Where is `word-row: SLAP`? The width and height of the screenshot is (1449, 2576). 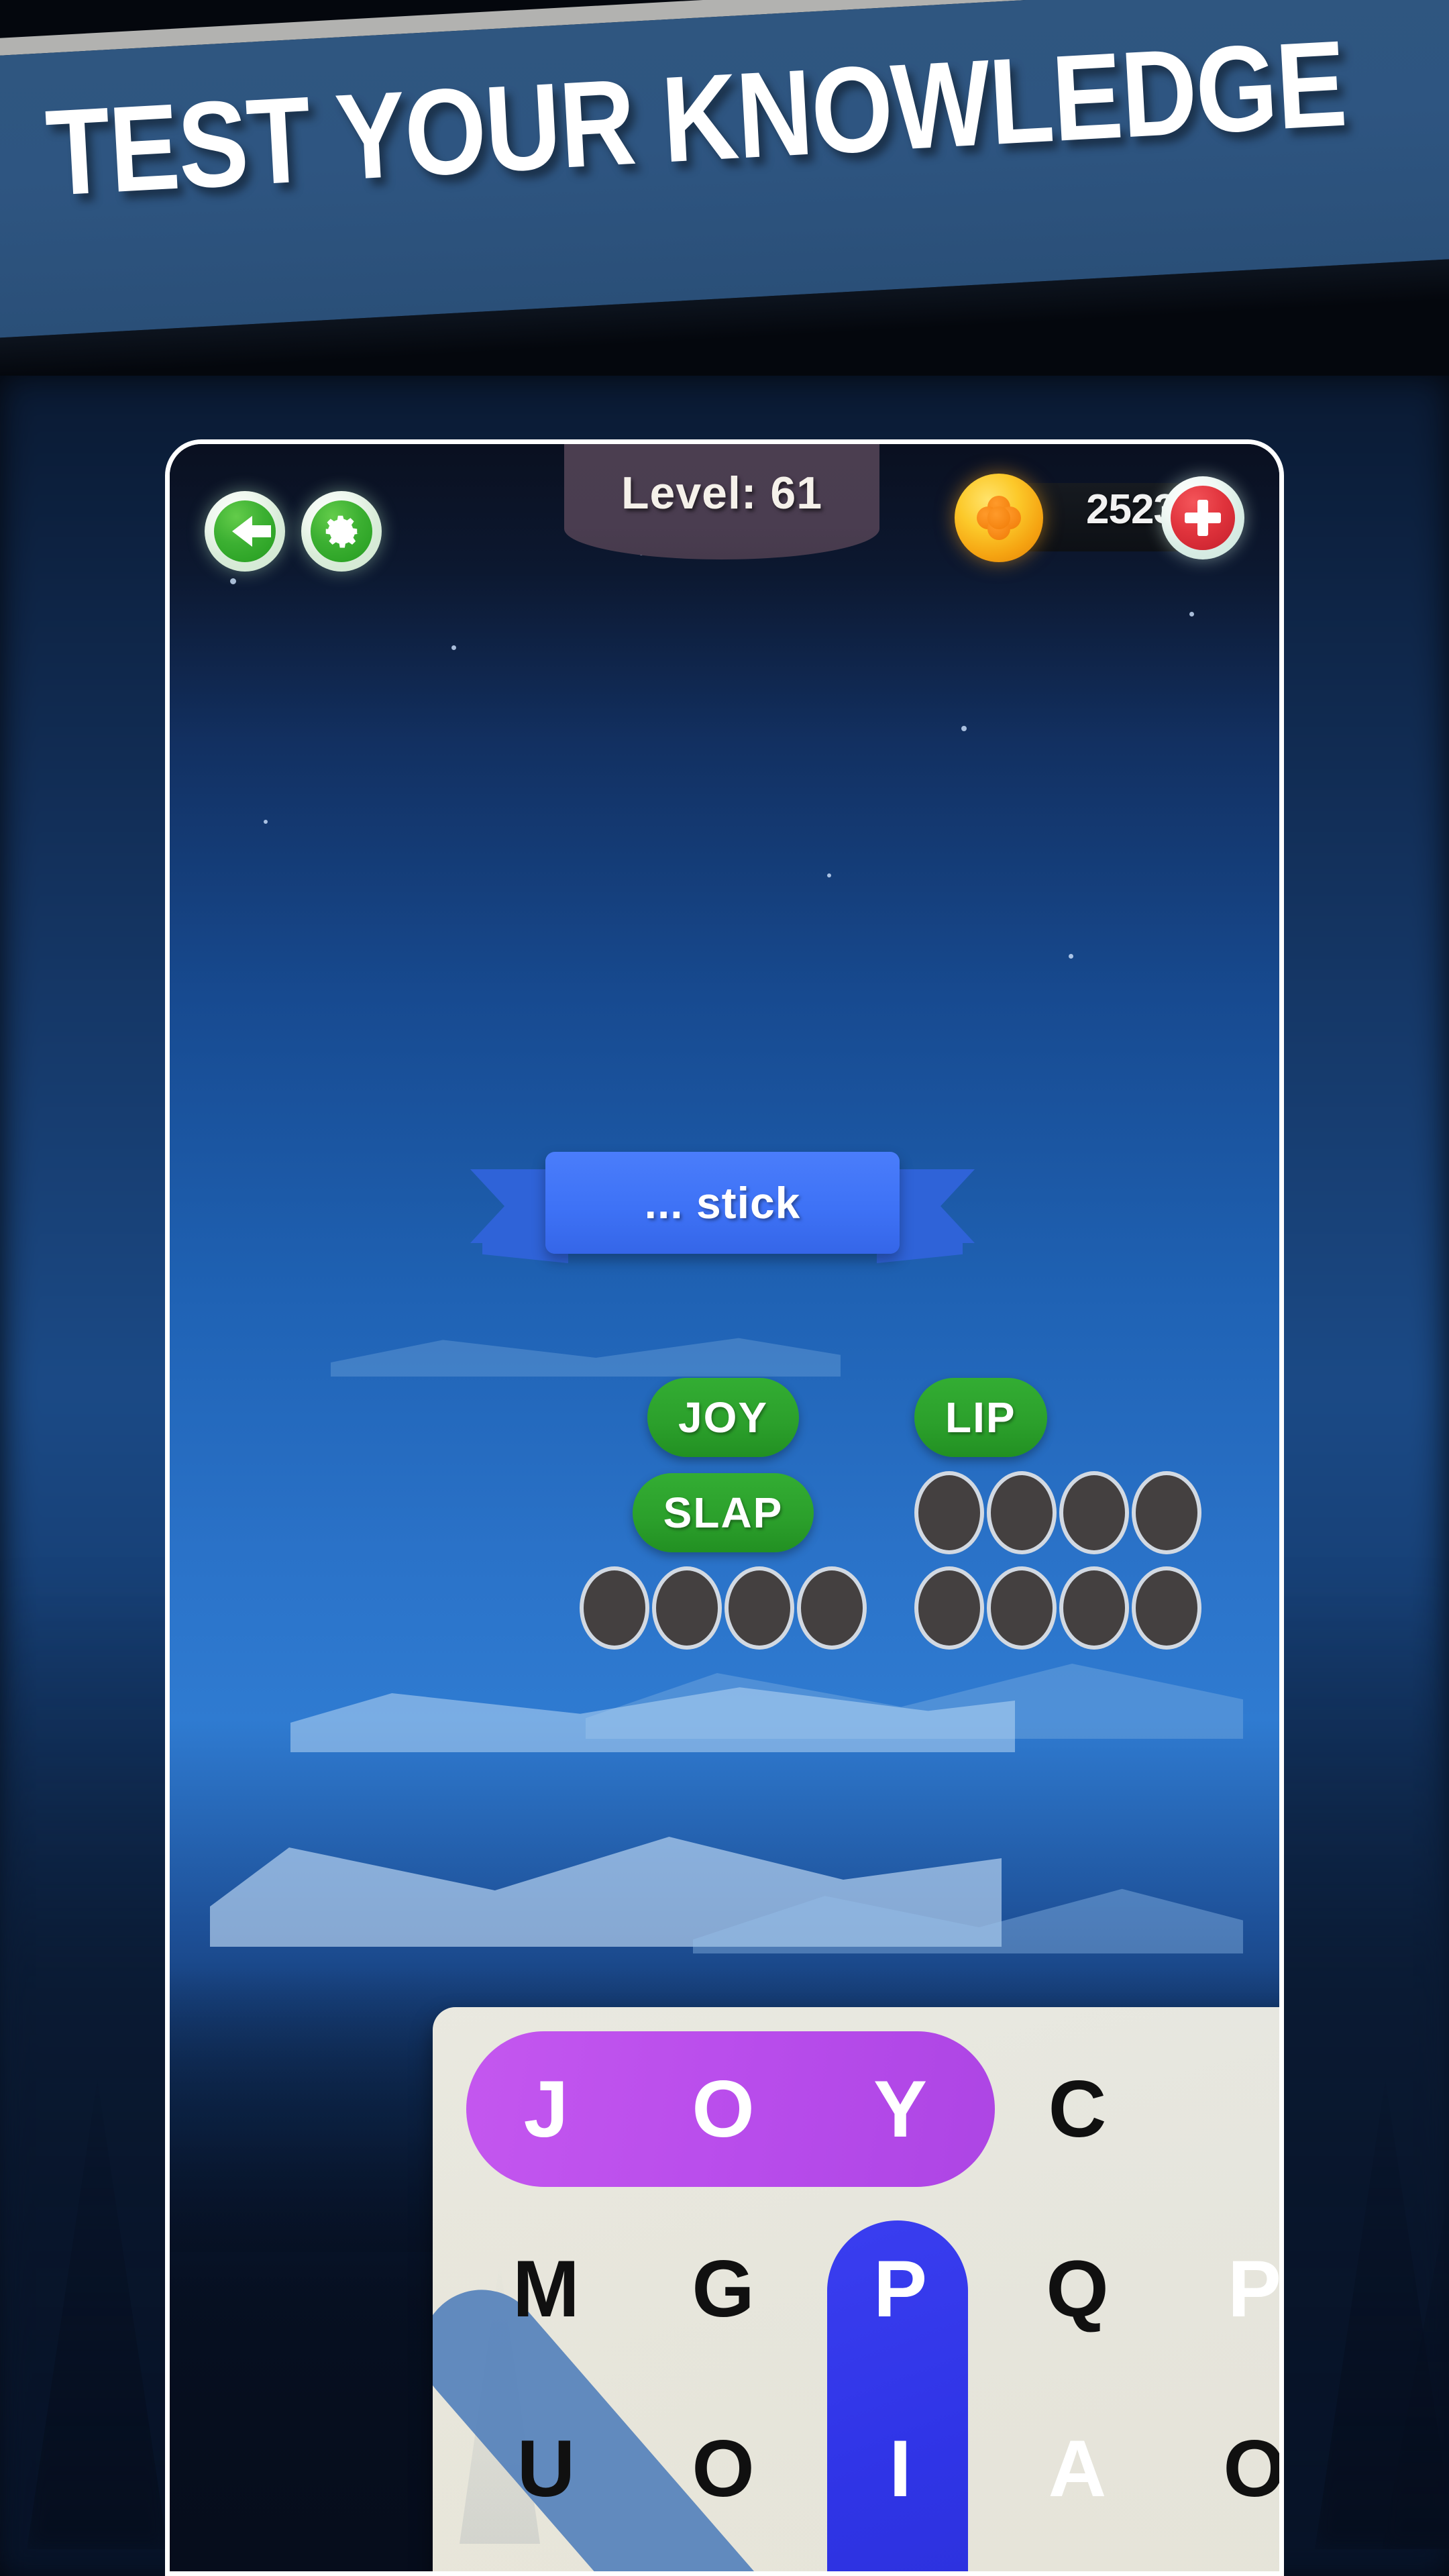 word-row: SLAP is located at coordinates (723, 1512).